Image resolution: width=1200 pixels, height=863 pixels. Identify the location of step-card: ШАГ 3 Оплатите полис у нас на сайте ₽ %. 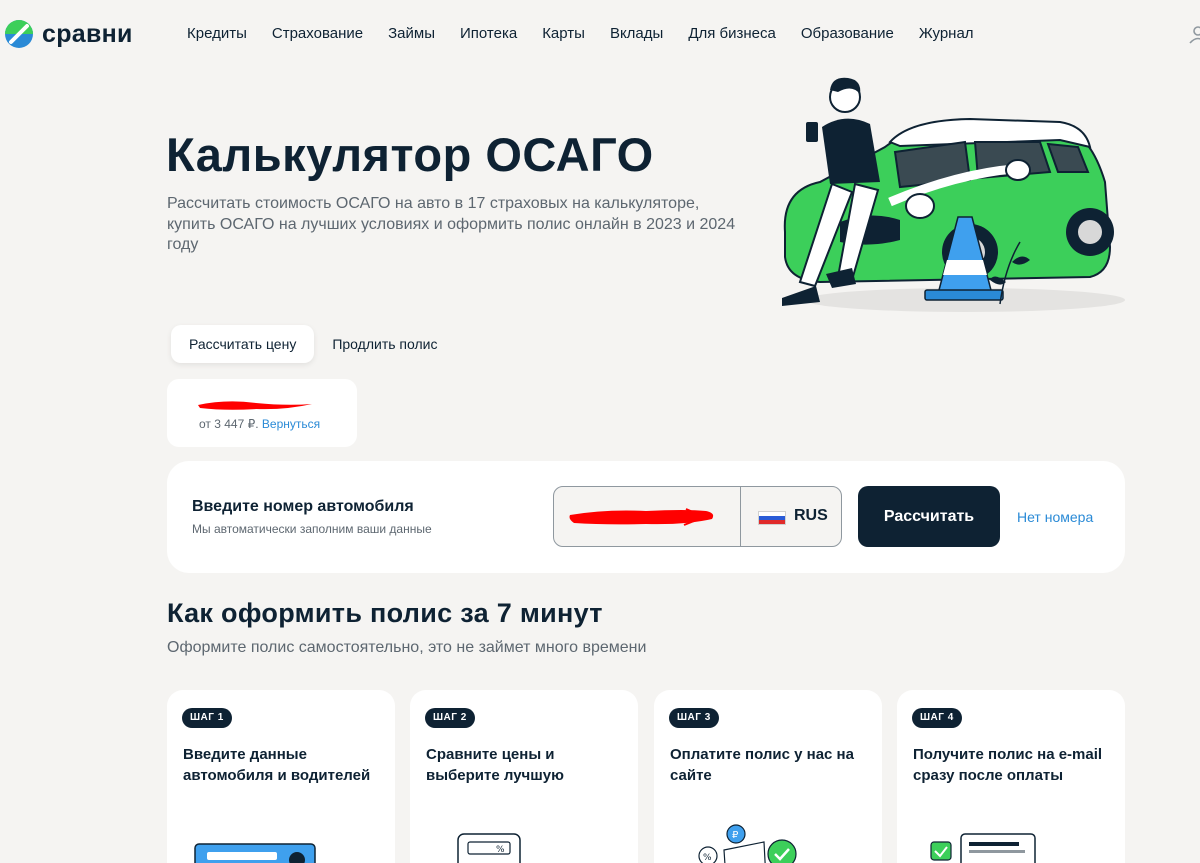
(768, 776).